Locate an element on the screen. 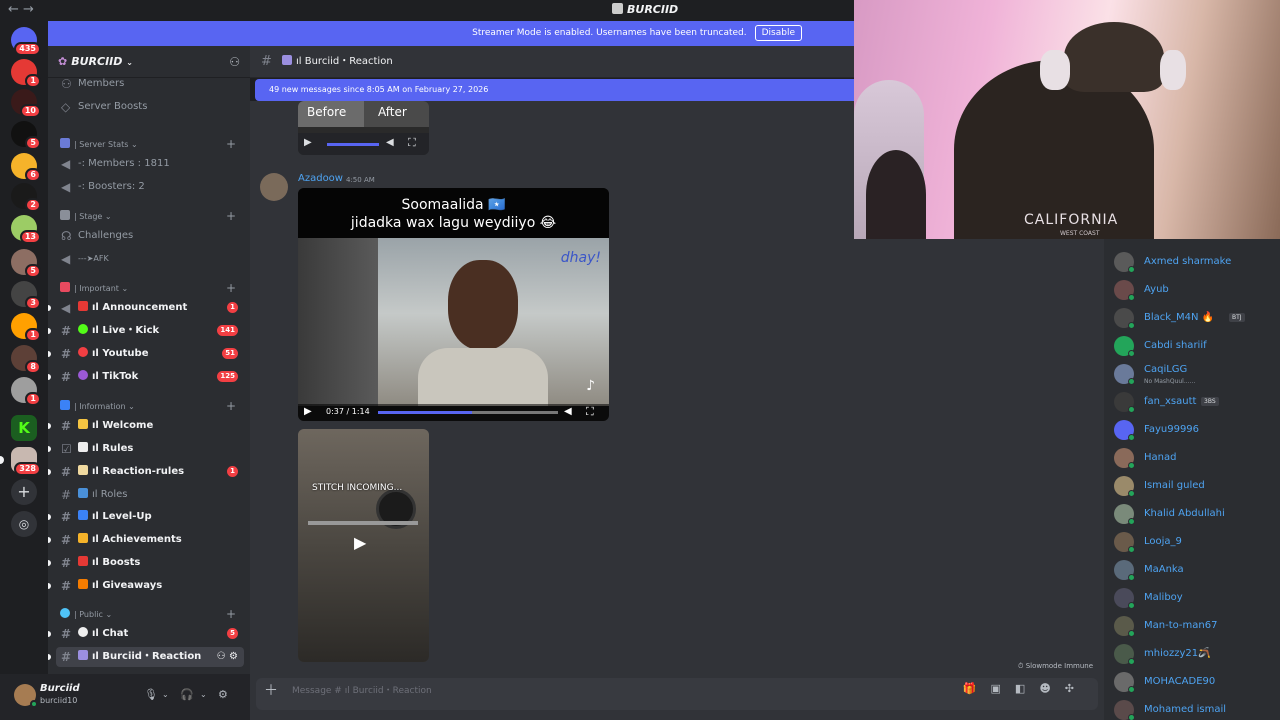  category-server-stats: | Server Stats ⌄ + is located at coordinates (150, 144).